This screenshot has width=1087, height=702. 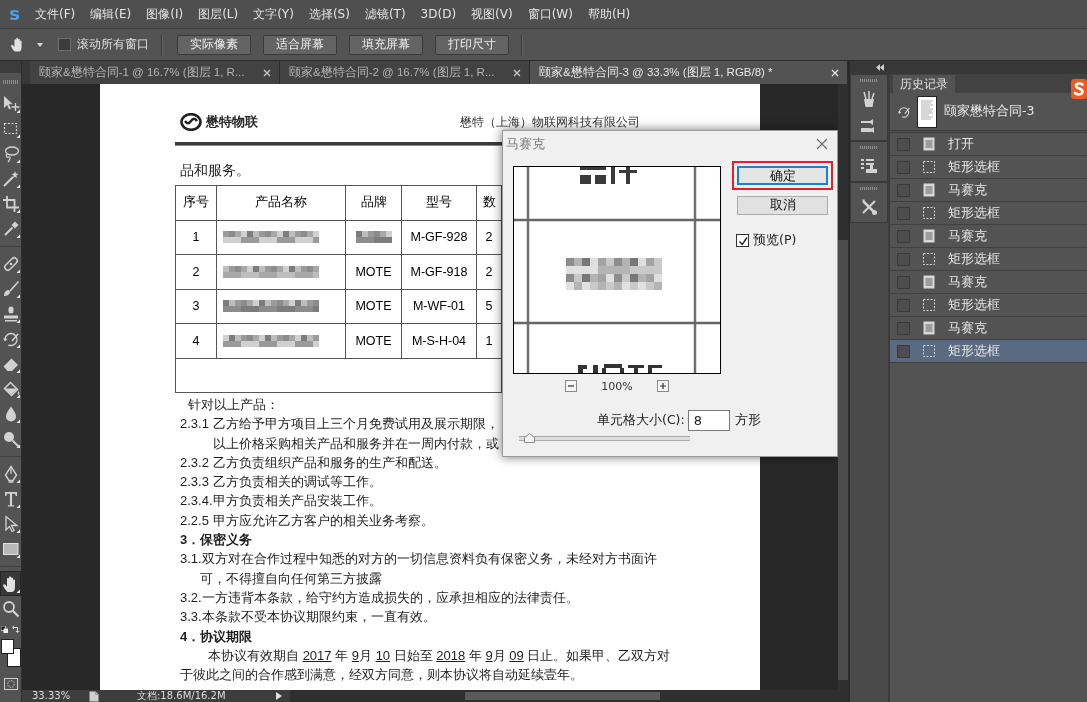 What do you see at coordinates (782, 175) in the screenshot?
I see `dialog-button: 确定` at bounding box center [782, 175].